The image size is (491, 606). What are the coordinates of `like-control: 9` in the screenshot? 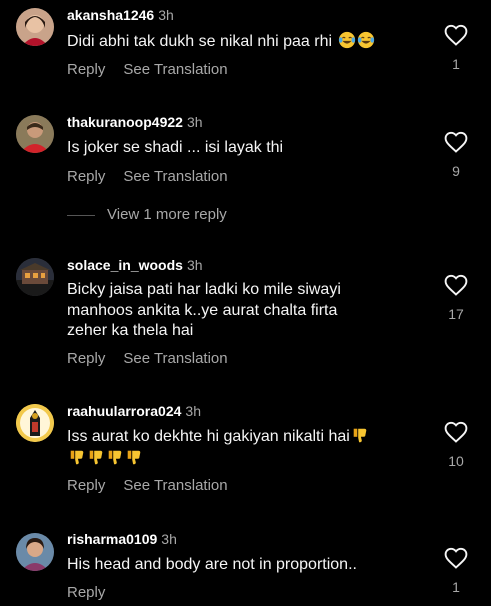 It's located at (456, 155).